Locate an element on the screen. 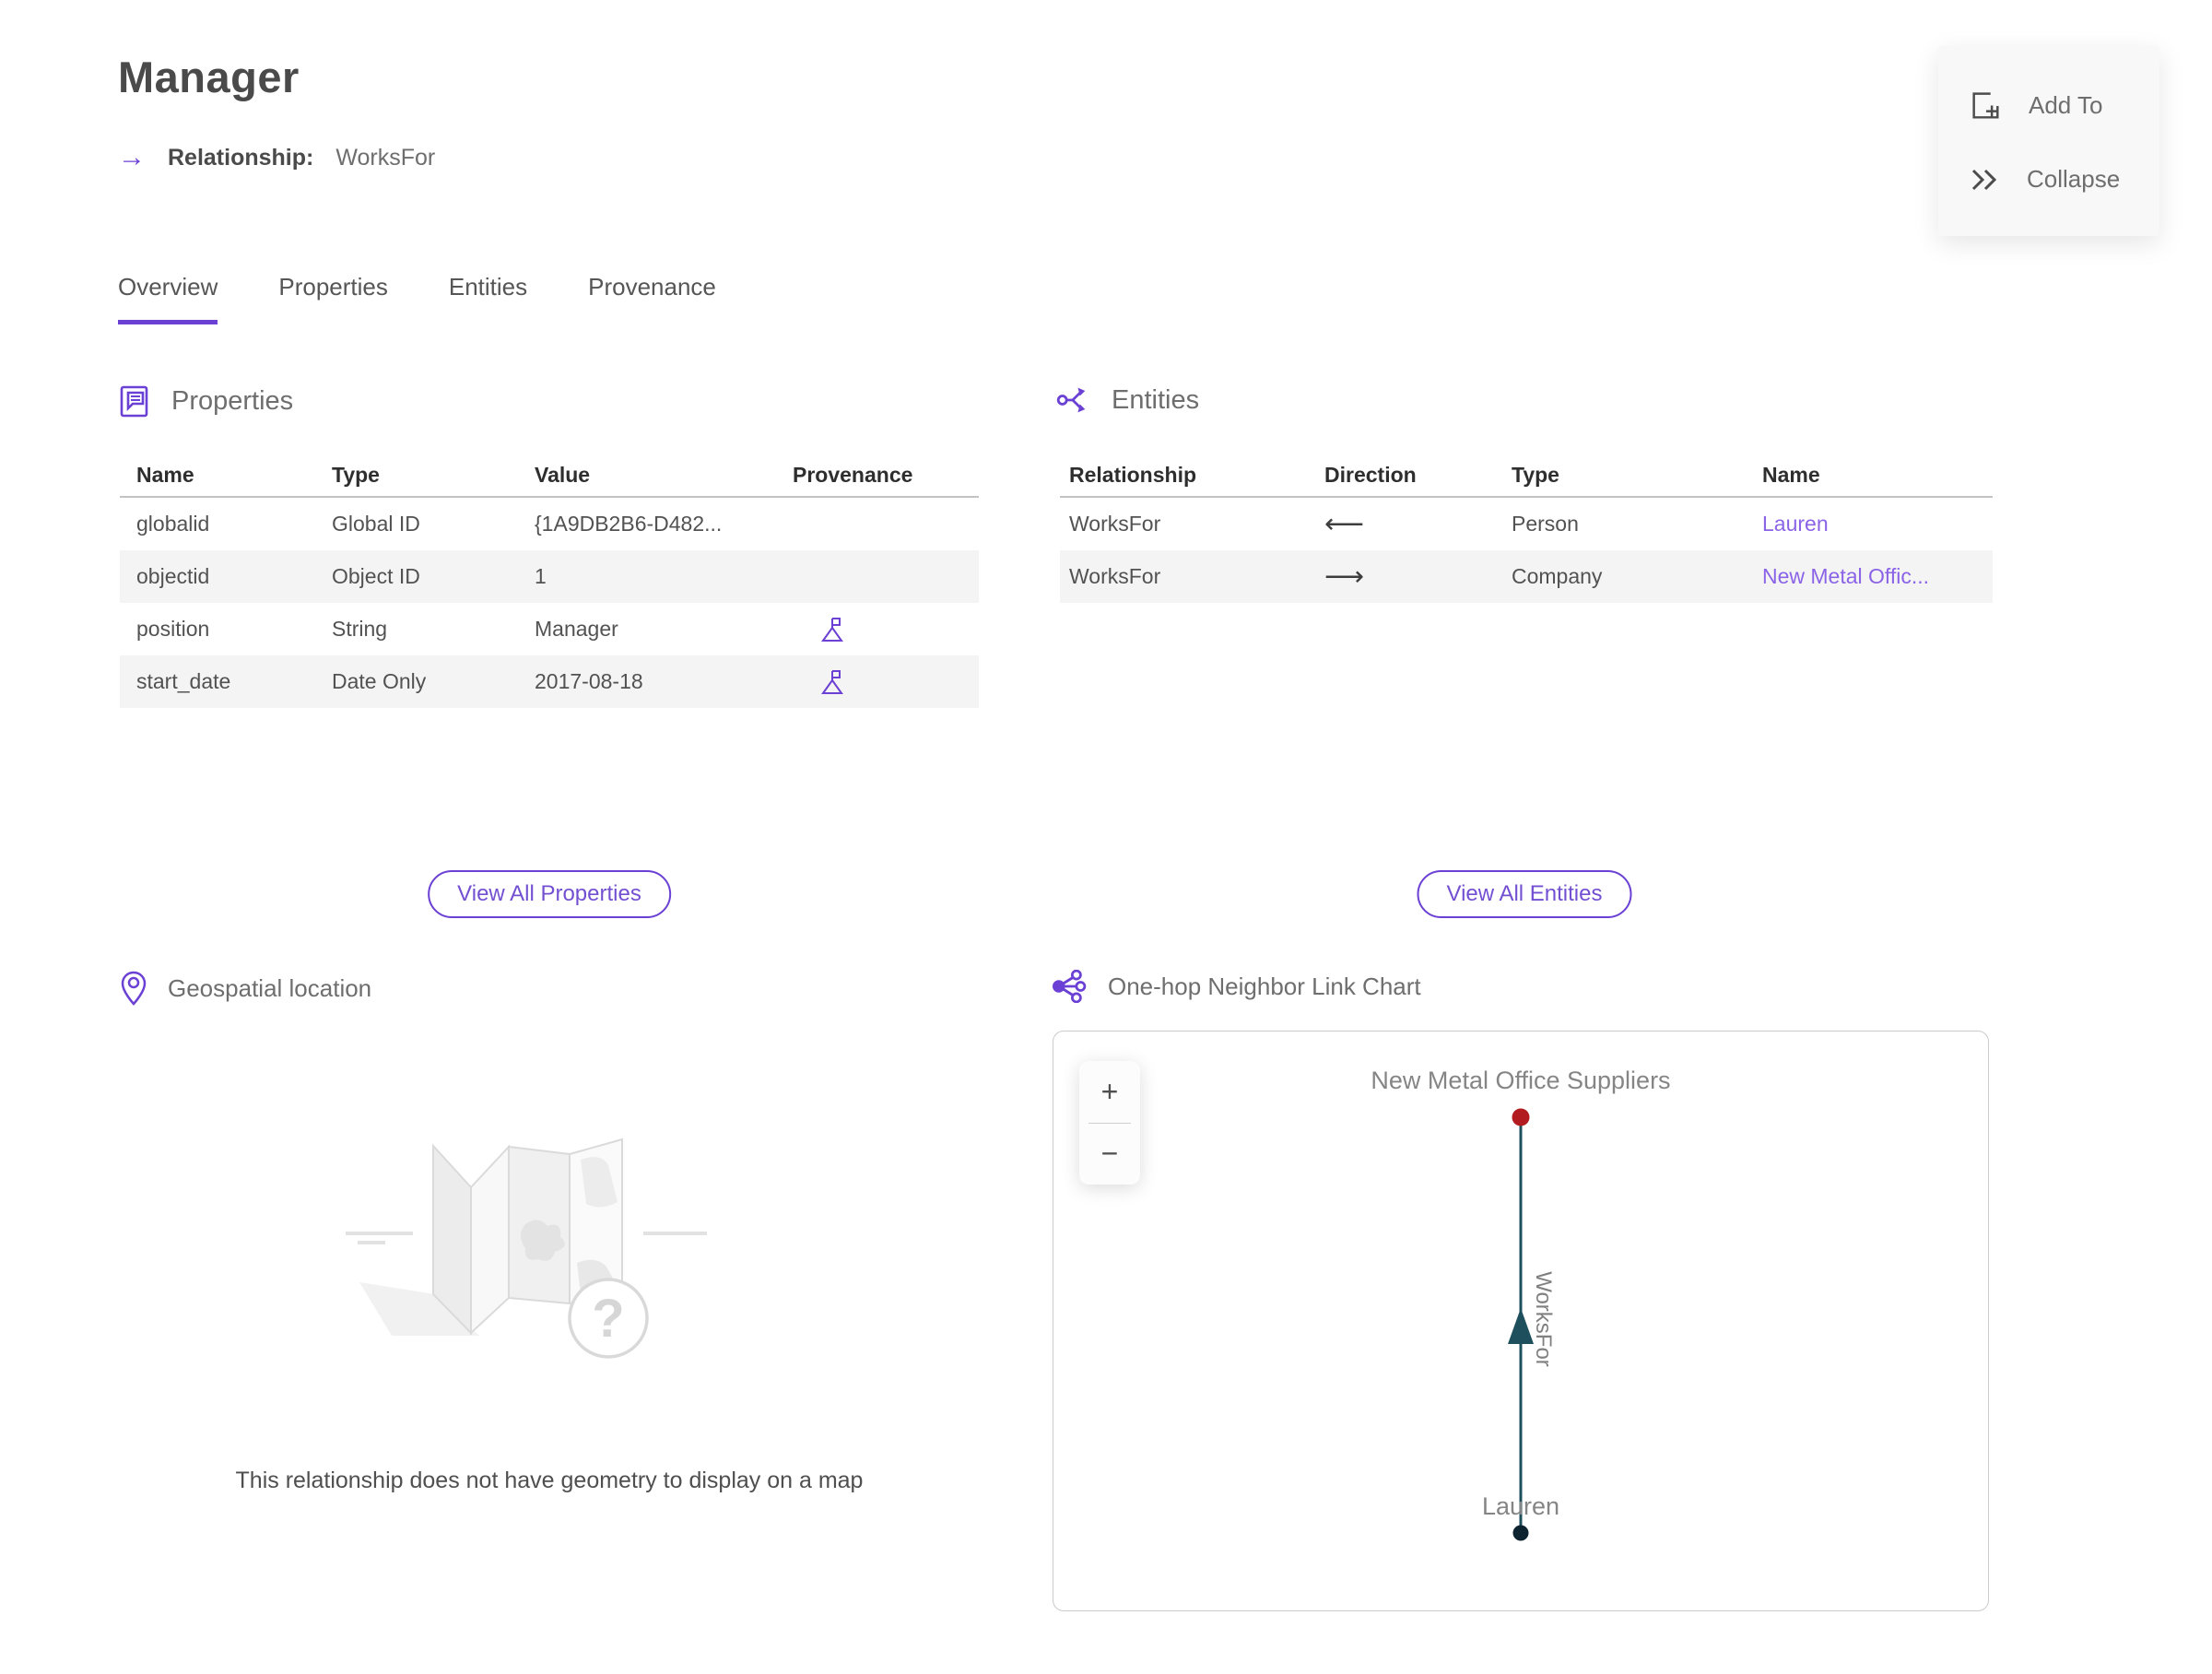  col-provenance: Provenance is located at coordinates (853, 474).